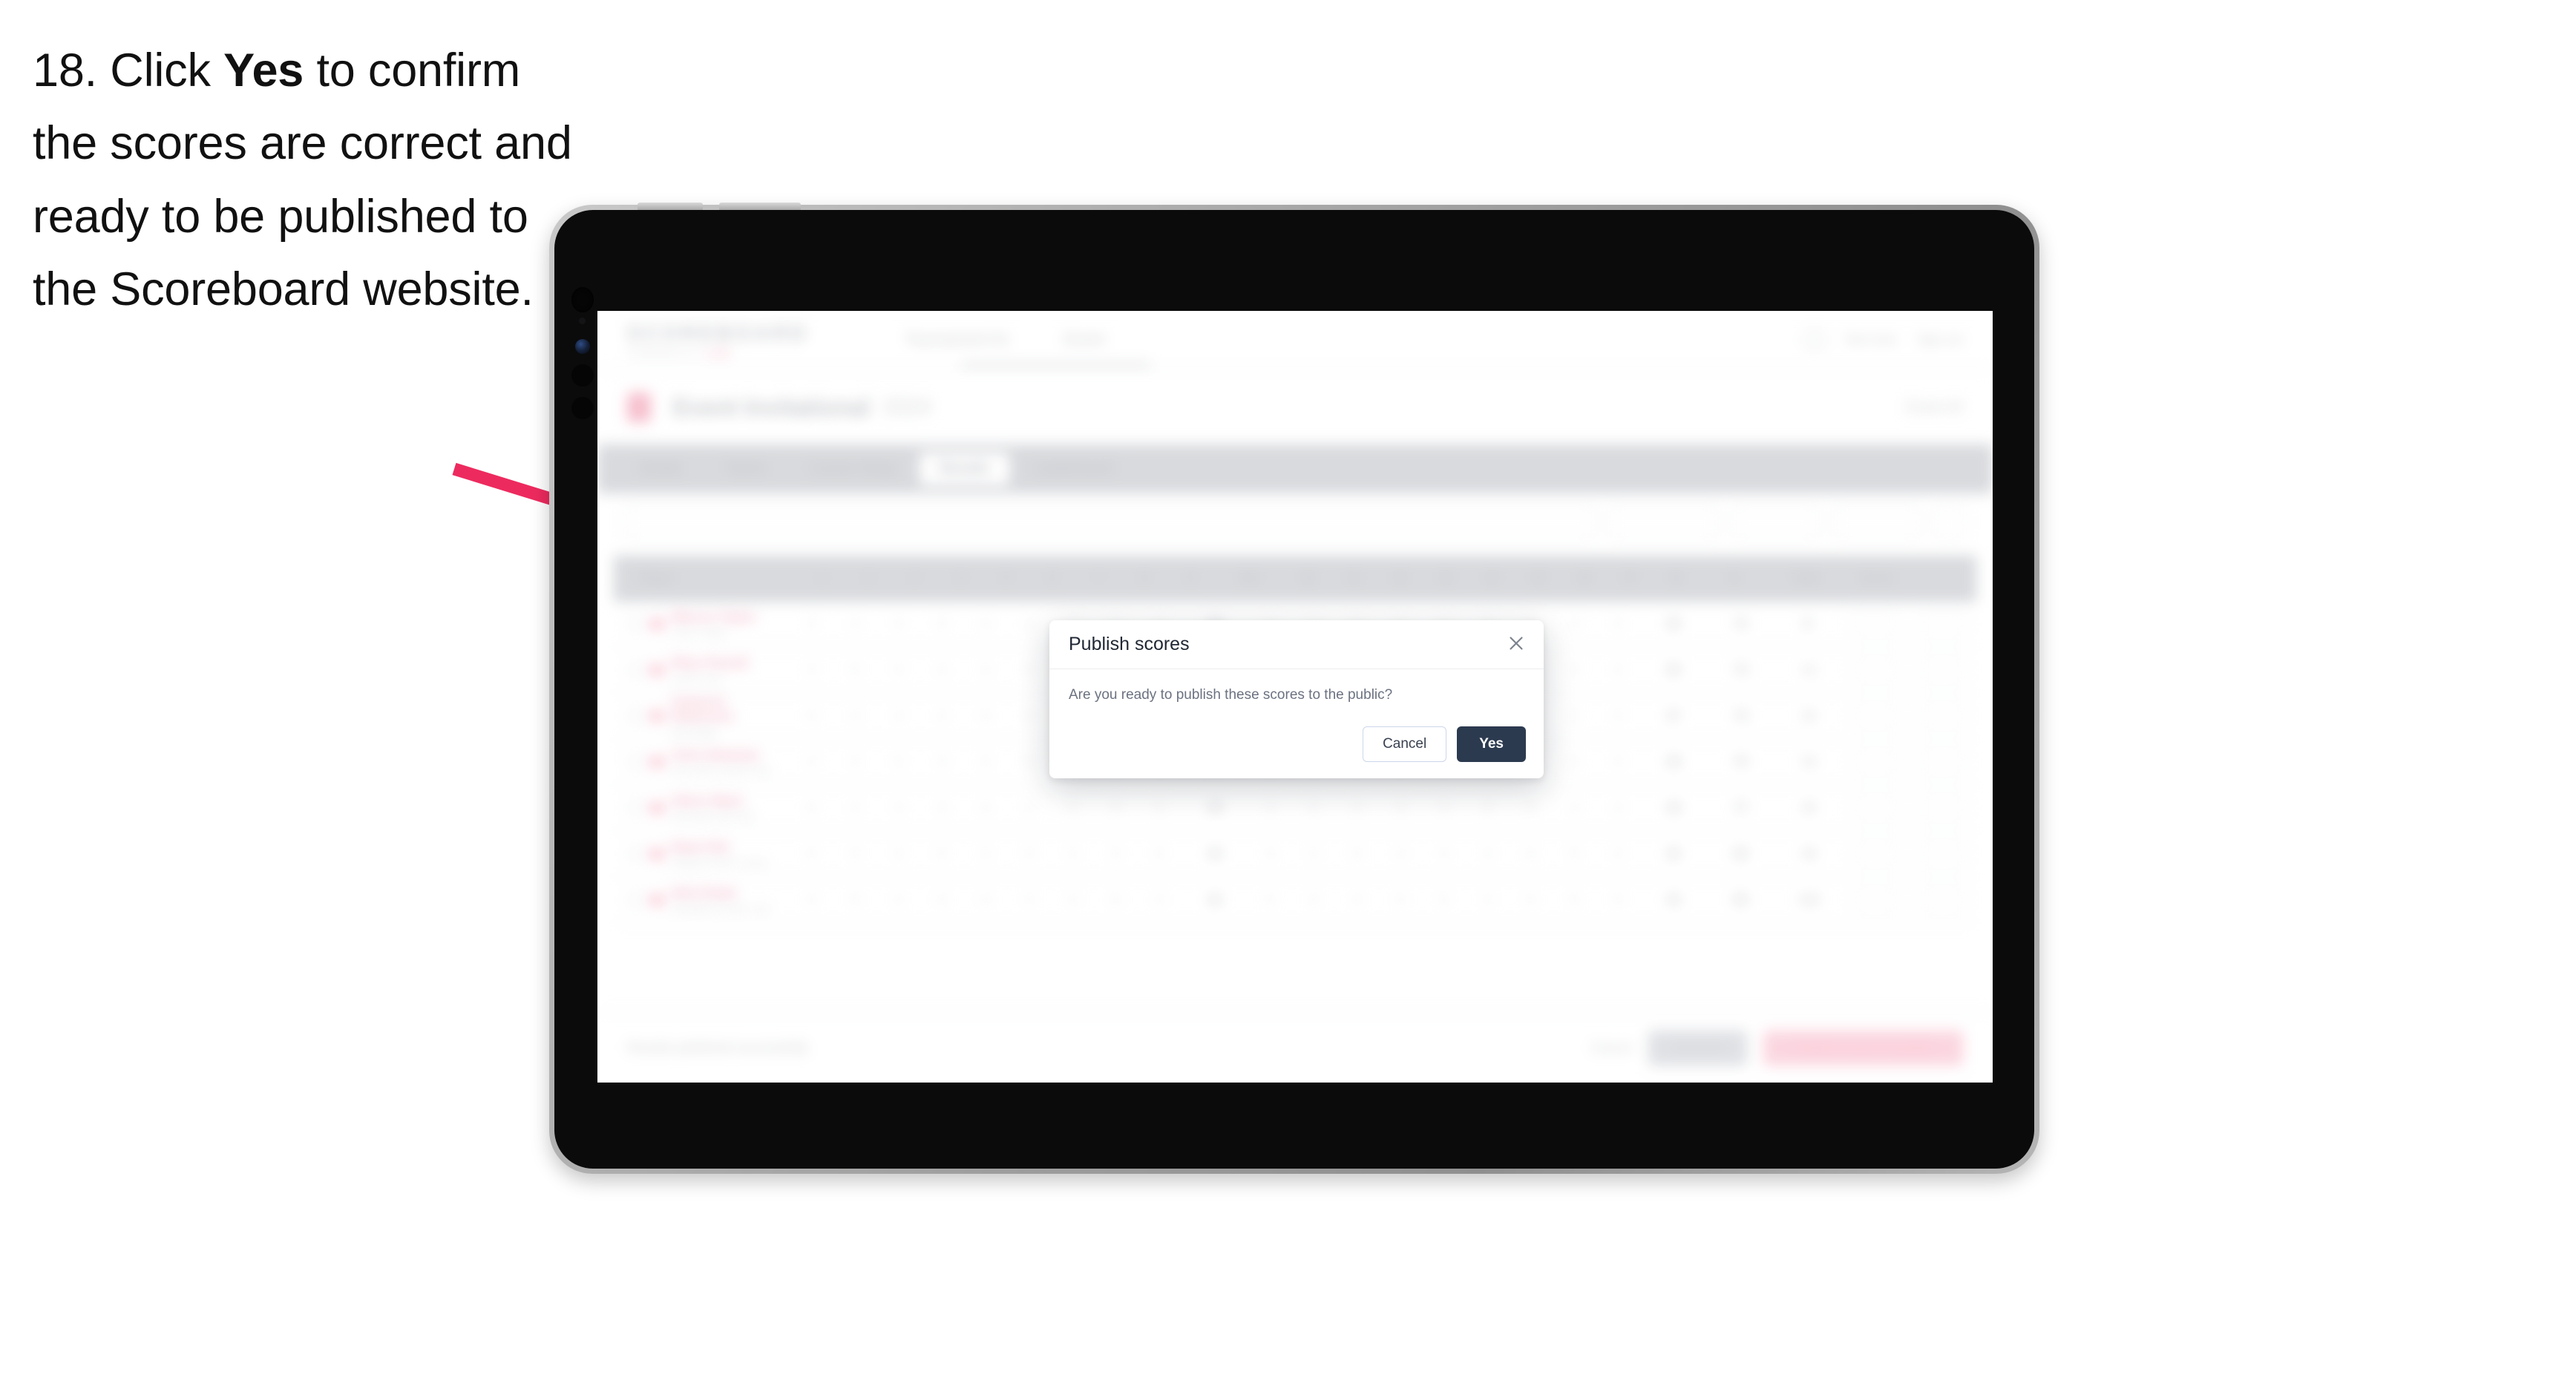 The width and height of the screenshot is (2576, 1386). What do you see at coordinates (160, 70) in the screenshot?
I see `instruction-lead: Click` at bounding box center [160, 70].